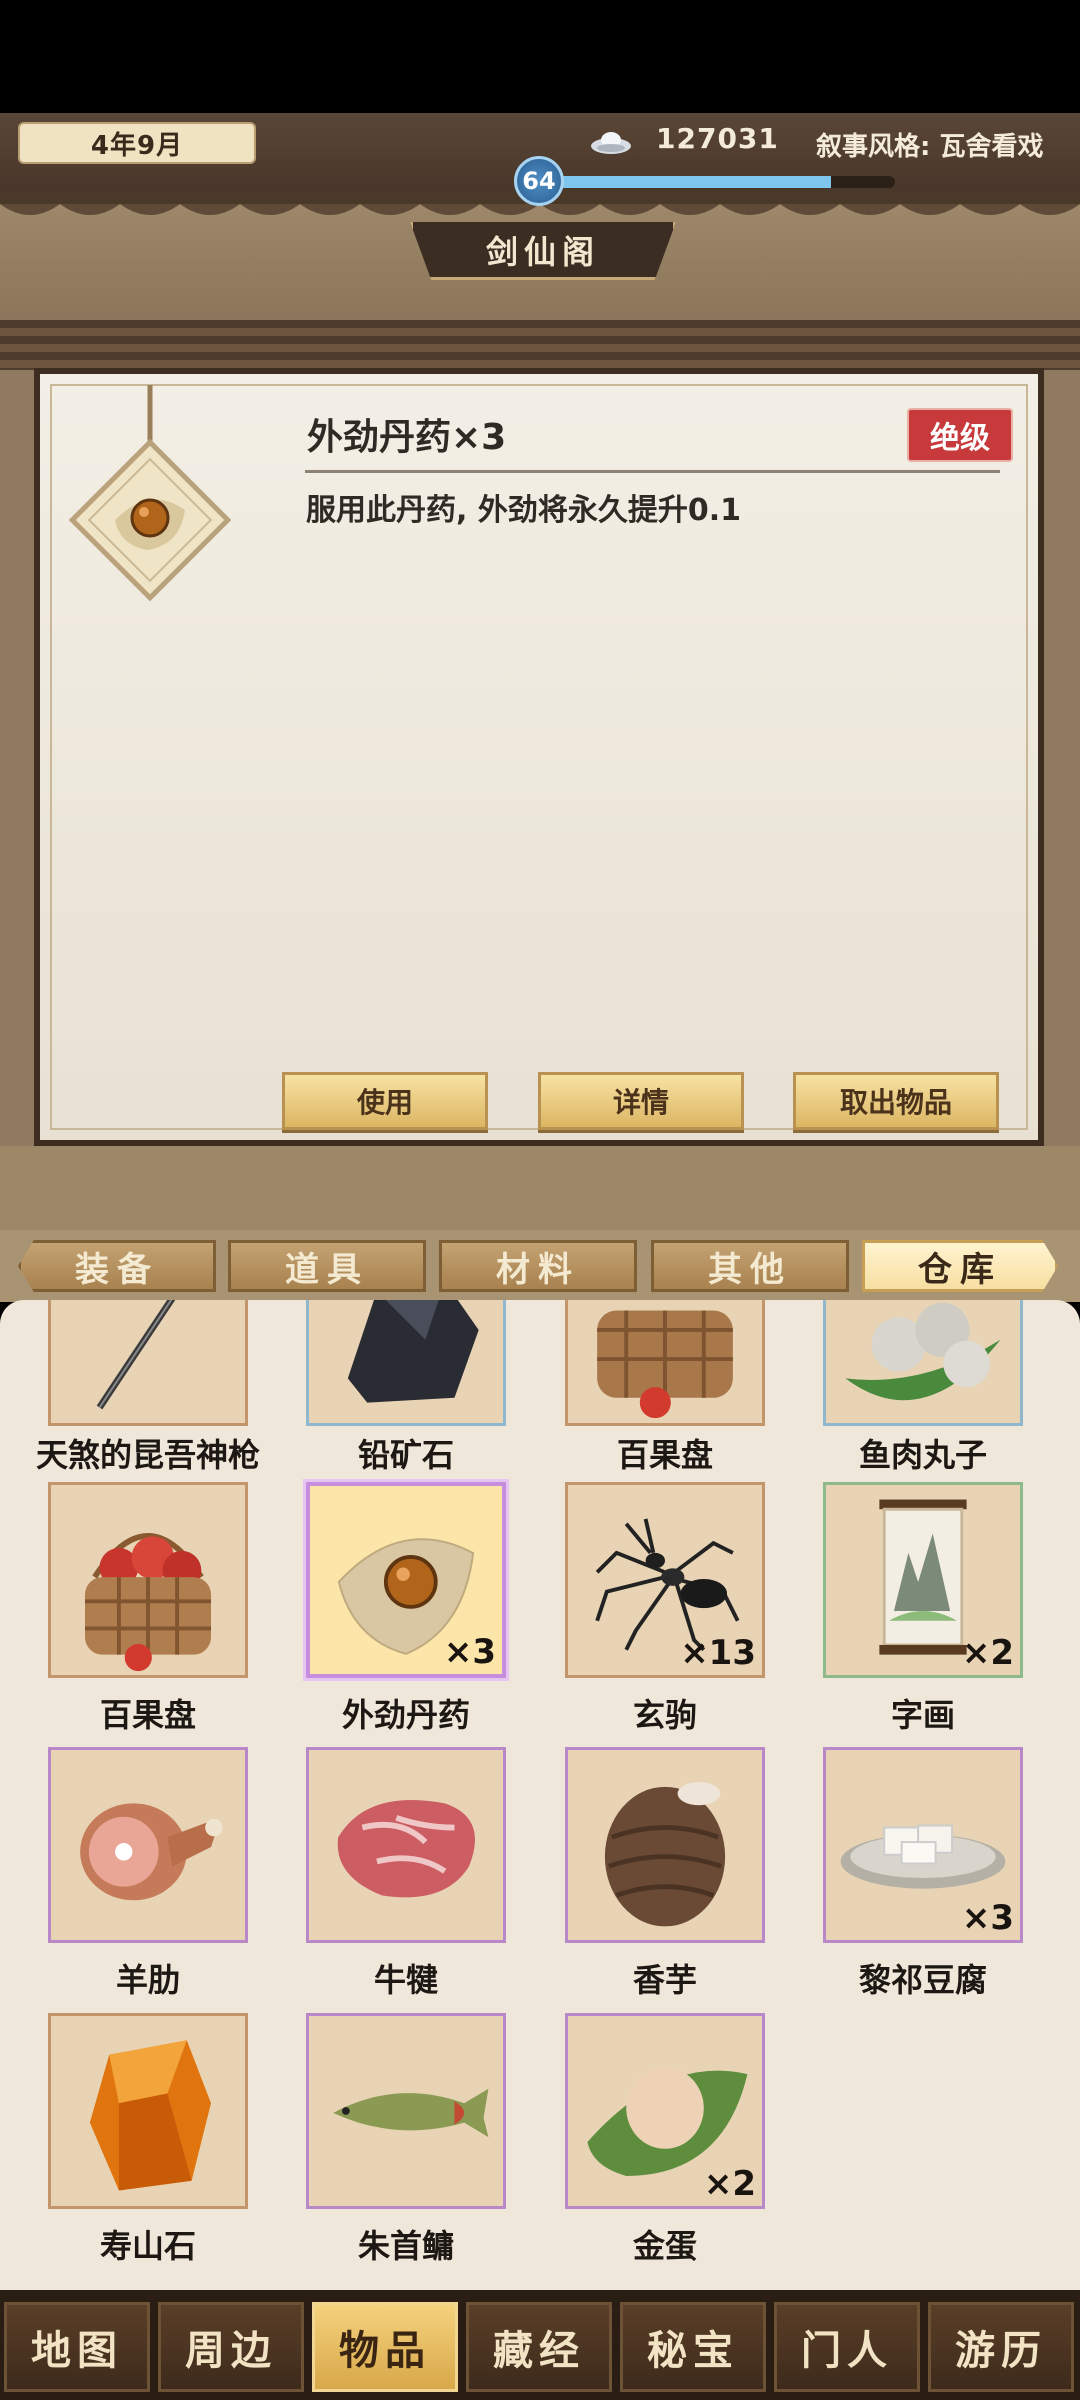 The width and height of the screenshot is (1080, 2400). What do you see at coordinates (540, 345) in the screenshot?
I see `wooden-beam` at bounding box center [540, 345].